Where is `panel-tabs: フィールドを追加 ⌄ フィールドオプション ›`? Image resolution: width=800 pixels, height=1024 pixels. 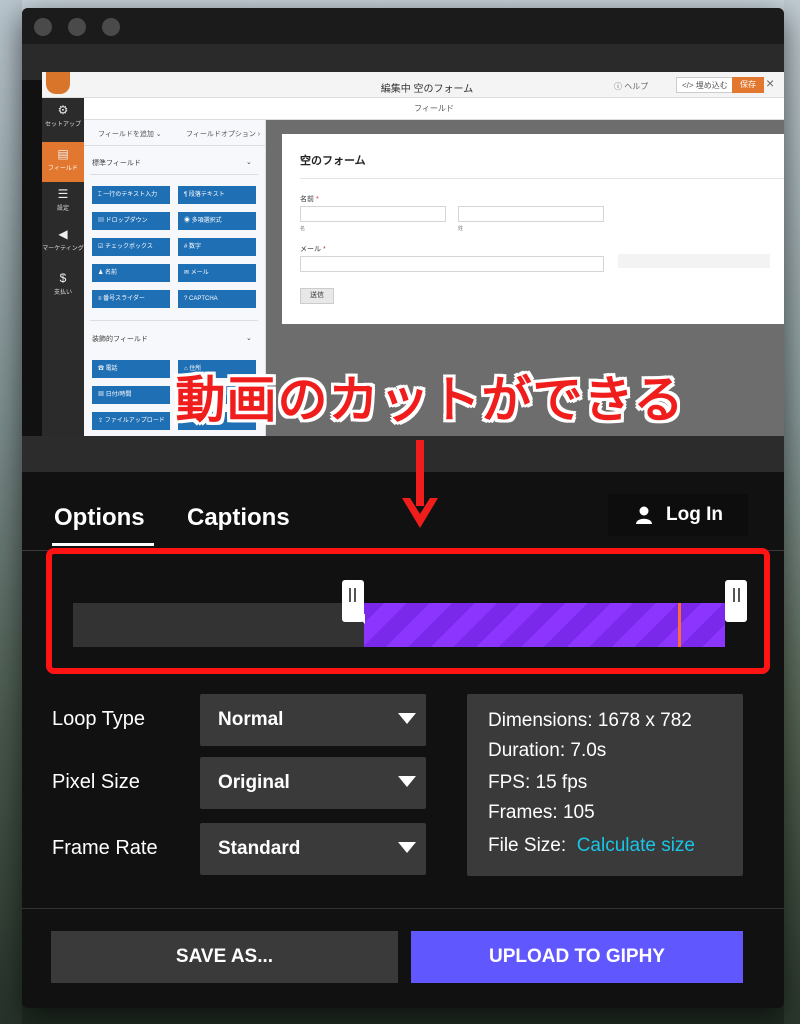 panel-tabs: フィールドを追加 ⌄ フィールドオプション › is located at coordinates (175, 133).